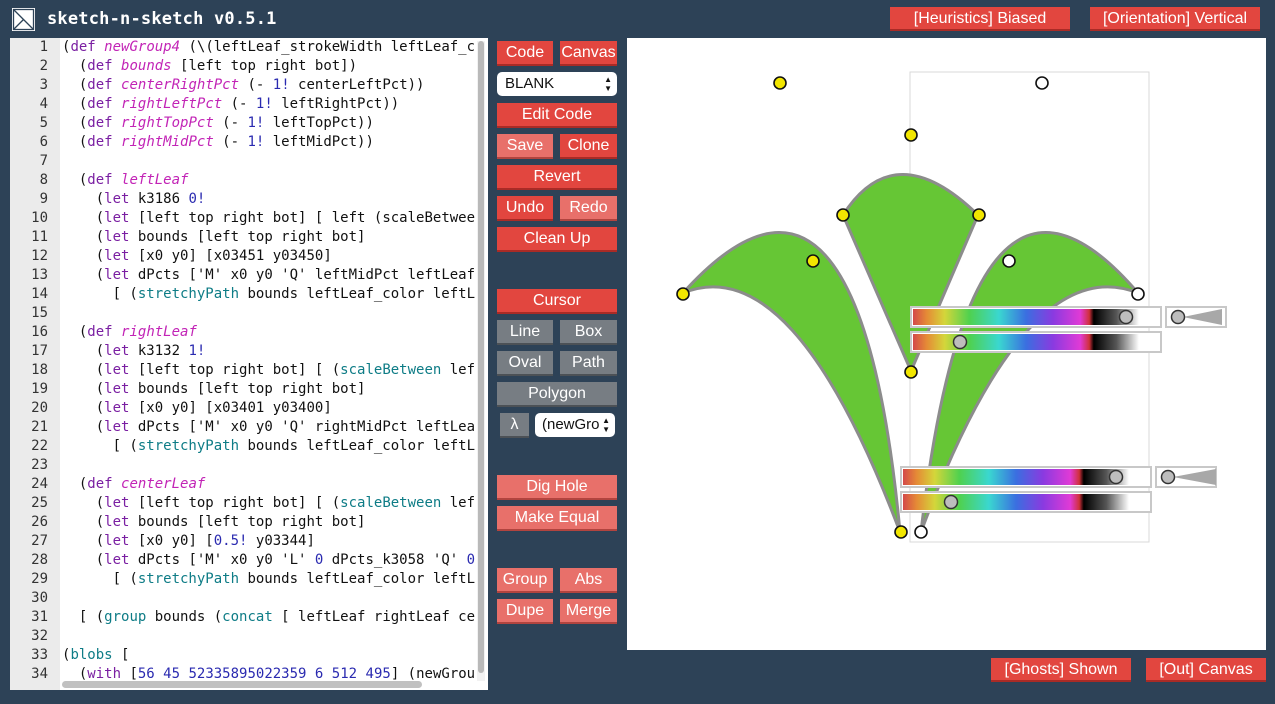  Describe the element at coordinates (247, 636) in the screenshot. I see `code-line: 32` at that location.